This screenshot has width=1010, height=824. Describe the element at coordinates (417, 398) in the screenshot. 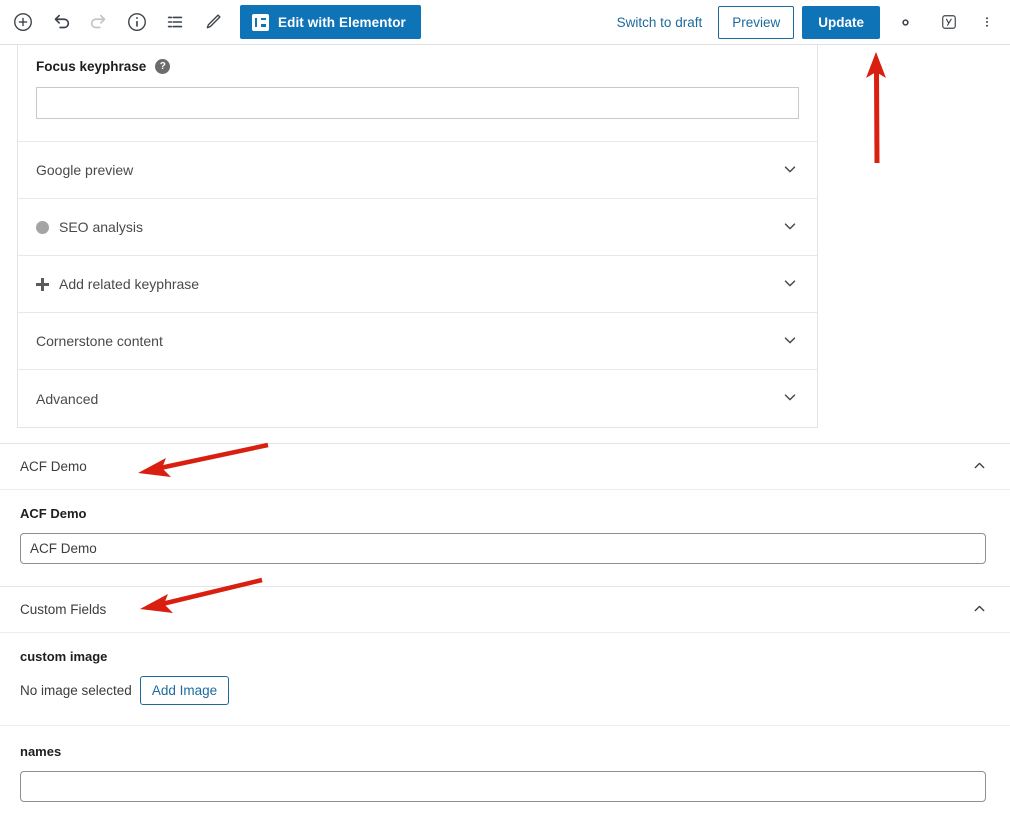

I see `yoast-row-advanced: Advanced` at that location.